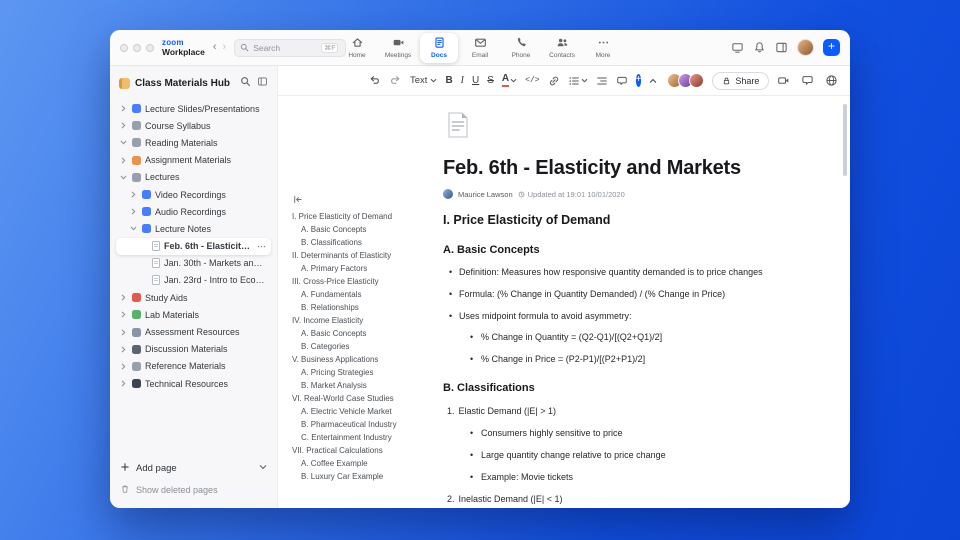 Image resolution: width=960 pixels, height=540 pixels. What do you see at coordinates (193, 160) in the screenshot?
I see `sidebar-folder-item: Assignment Materials` at bounding box center [193, 160].